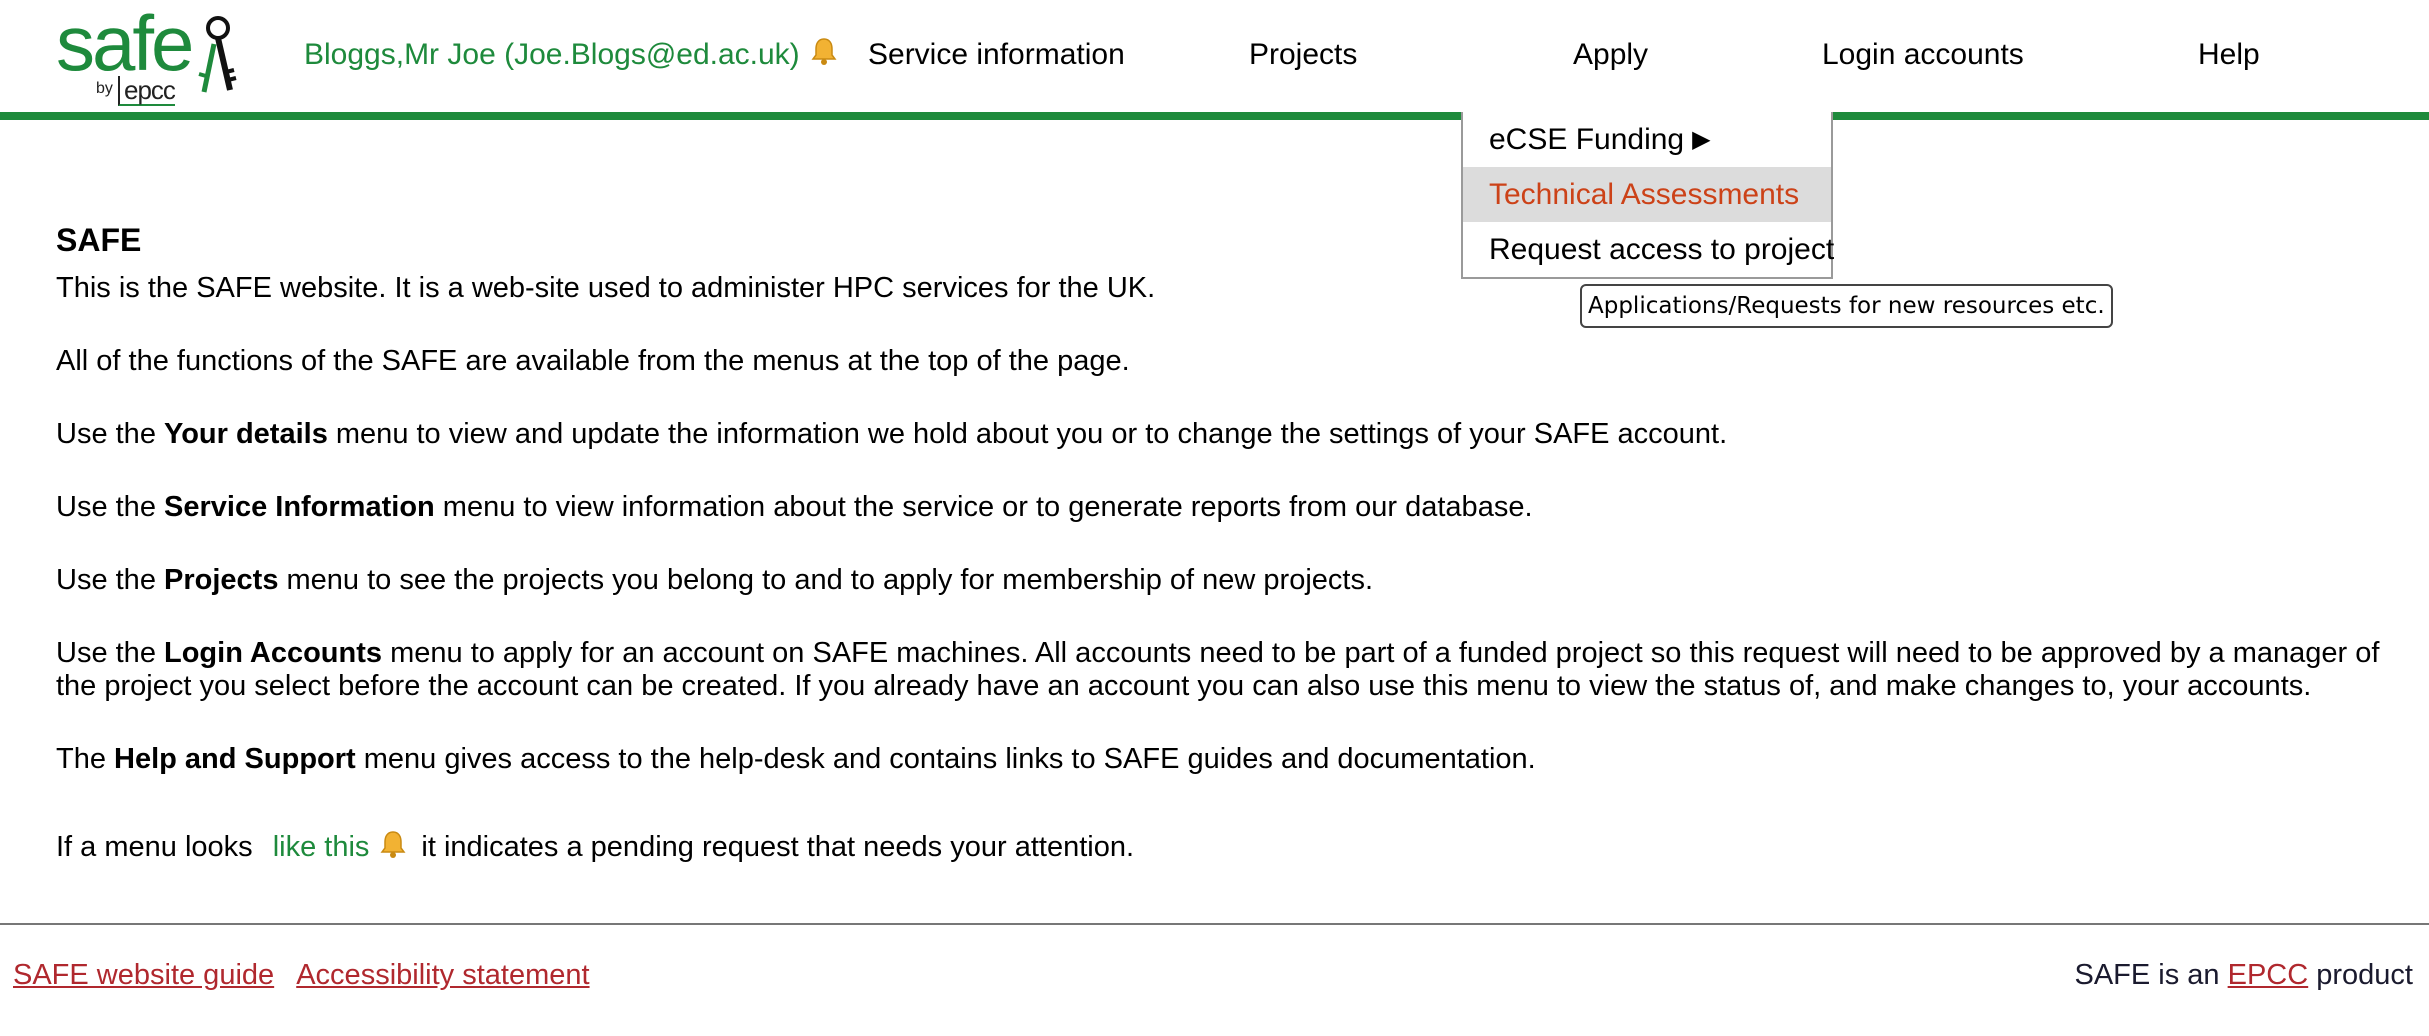 The width and height of the screenshot is (2429, 1036). Describe the element at coordinates (2268, 975) in the screenshot. I see `epcc-link: EPCC` at that location.